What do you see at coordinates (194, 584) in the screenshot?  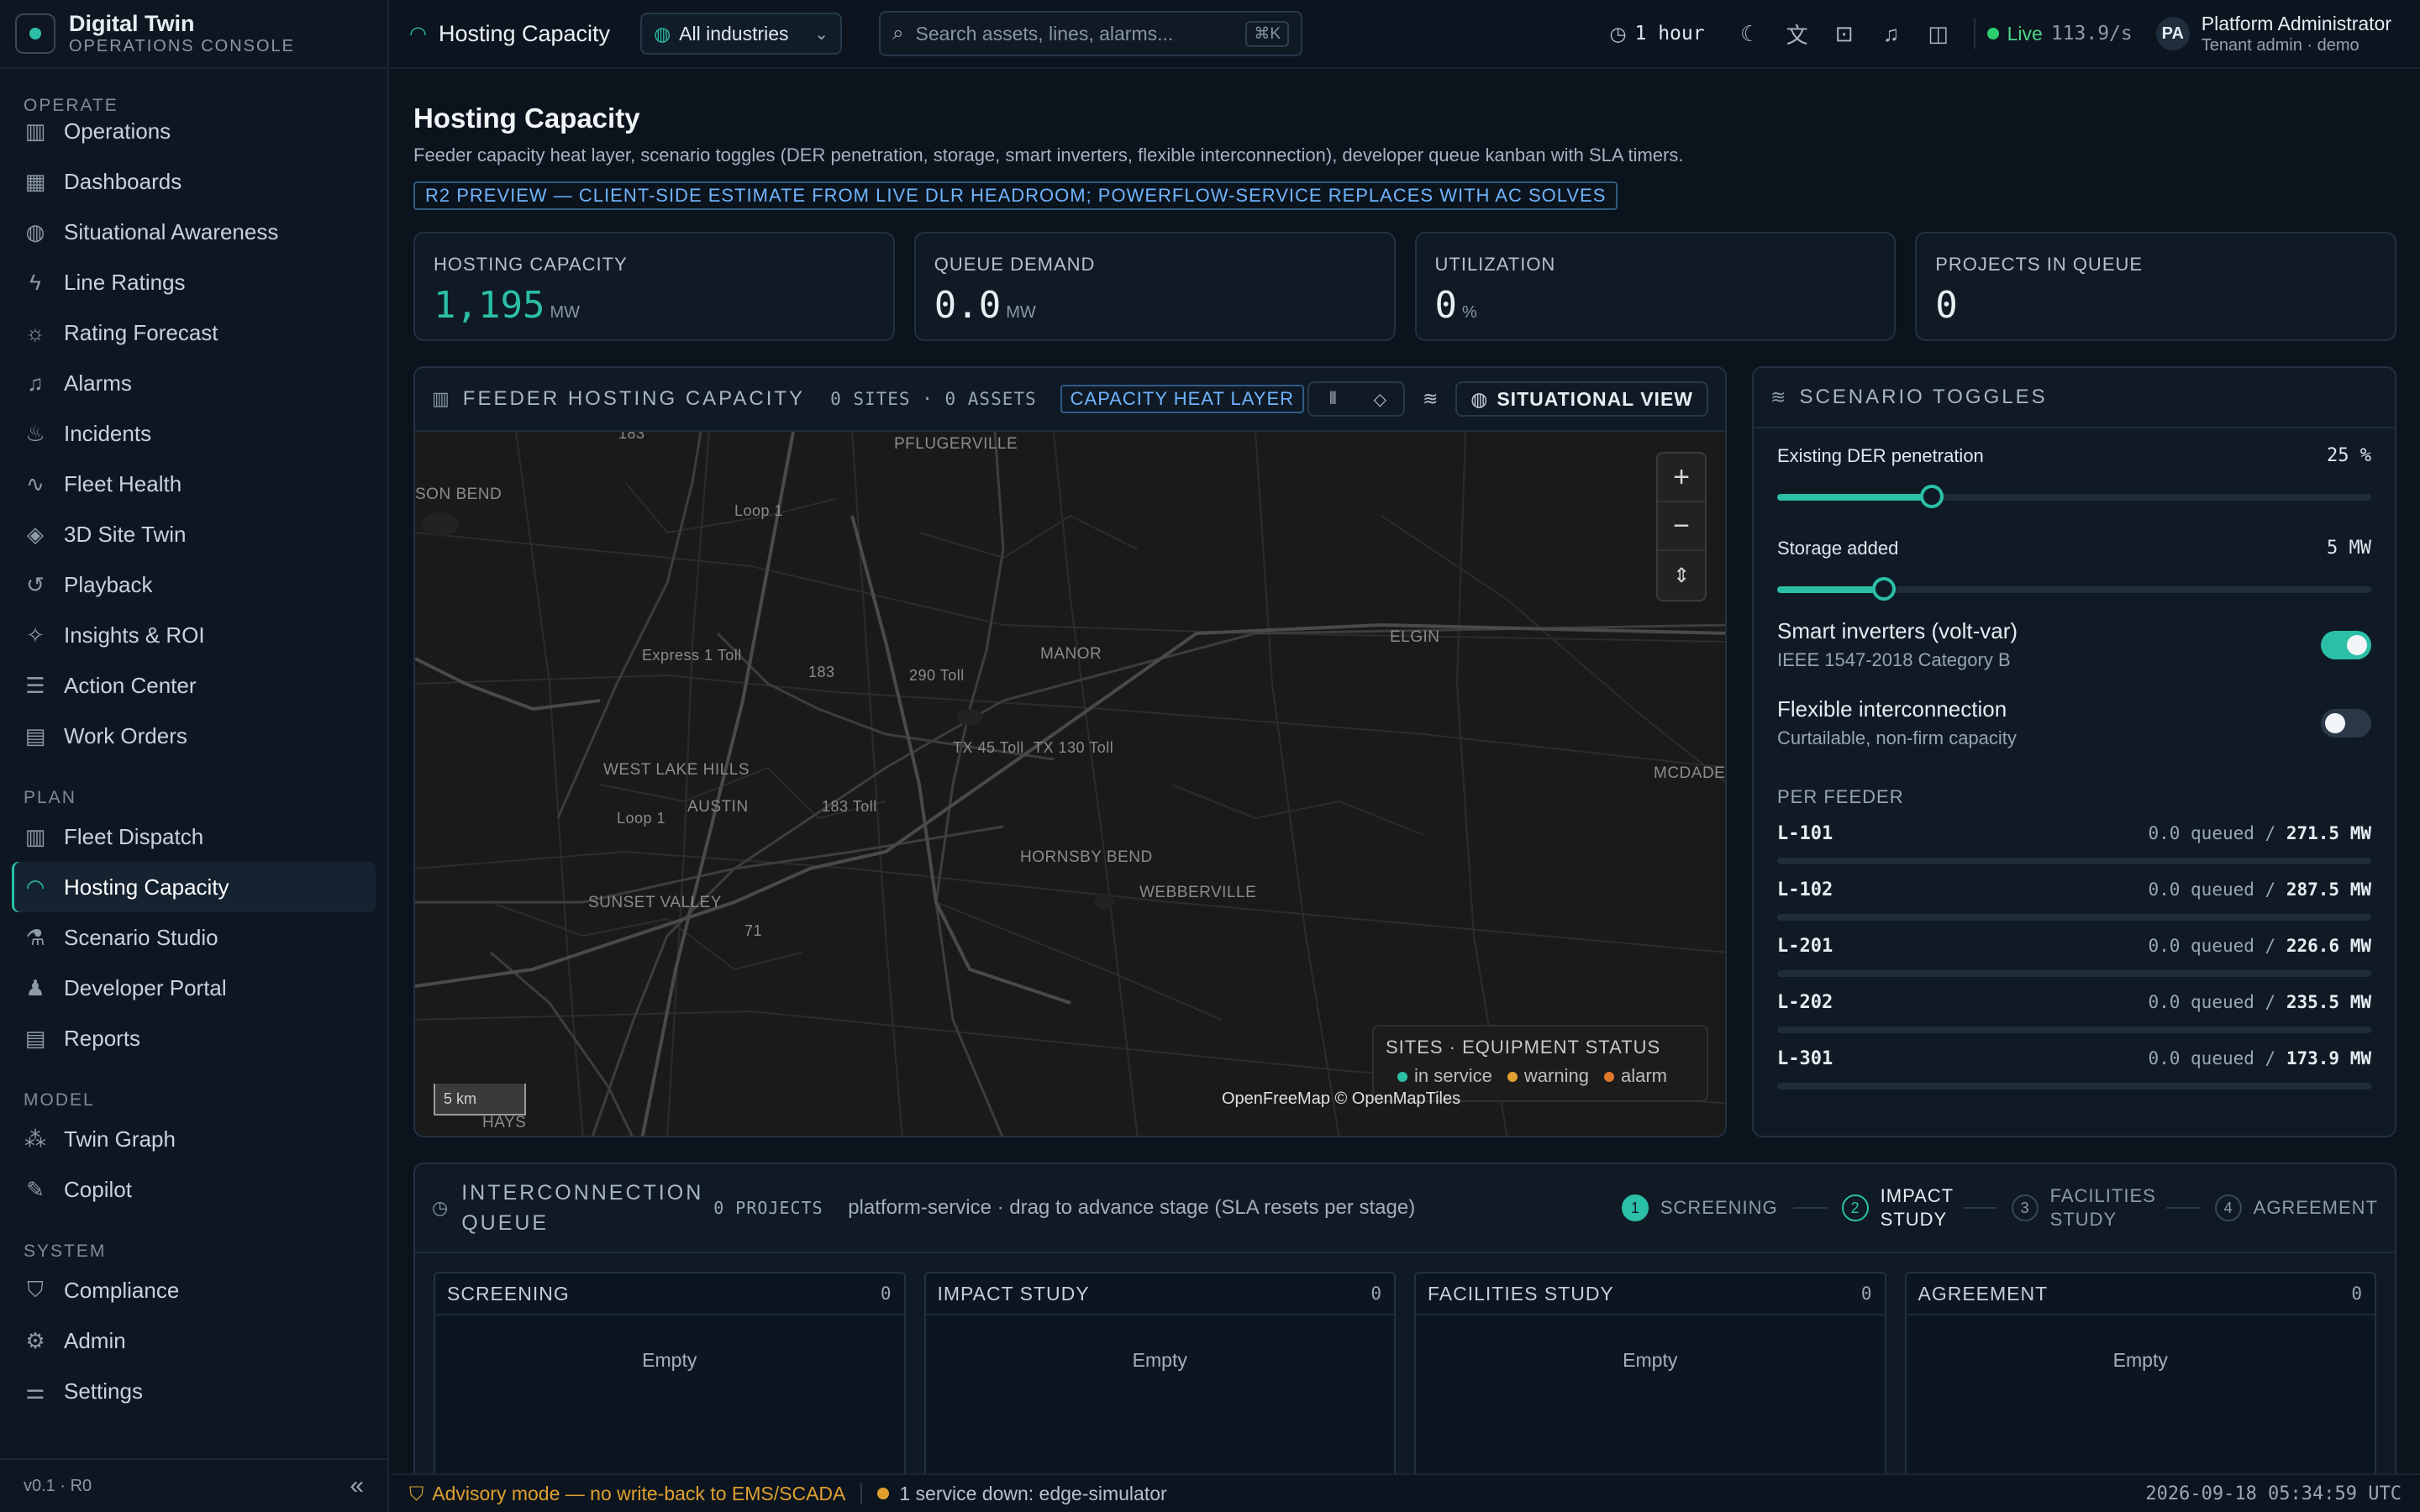 I see `sidebar-item-playback: ↺ Playback` at bounding box center [194, 584].